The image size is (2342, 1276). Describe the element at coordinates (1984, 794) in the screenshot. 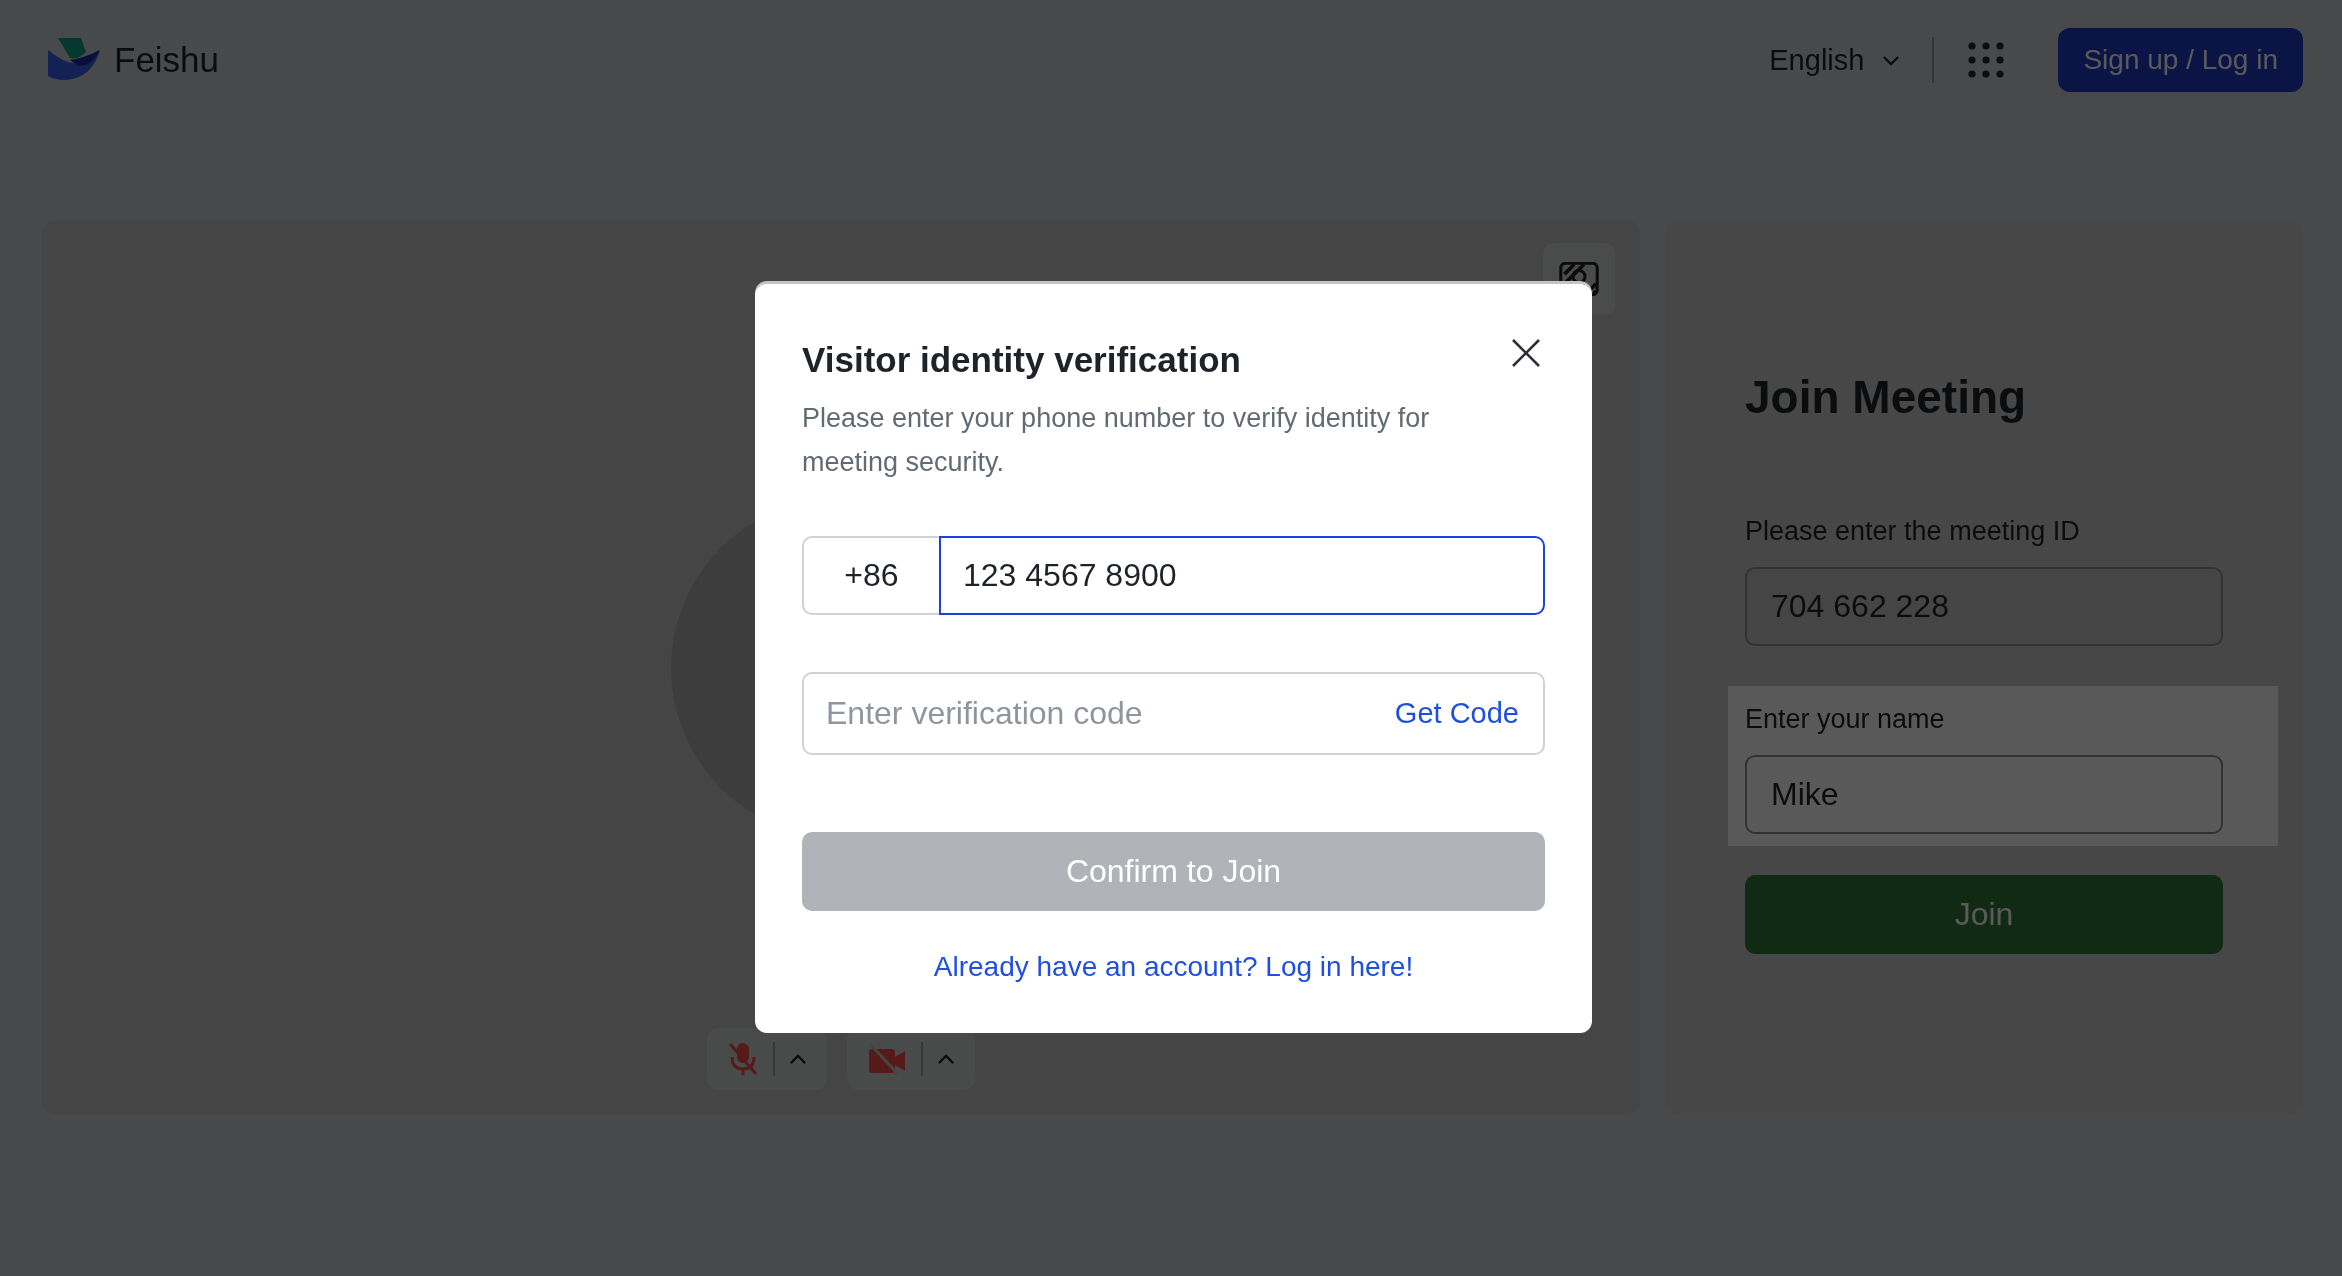

I see `name-field: Mike` at that location.